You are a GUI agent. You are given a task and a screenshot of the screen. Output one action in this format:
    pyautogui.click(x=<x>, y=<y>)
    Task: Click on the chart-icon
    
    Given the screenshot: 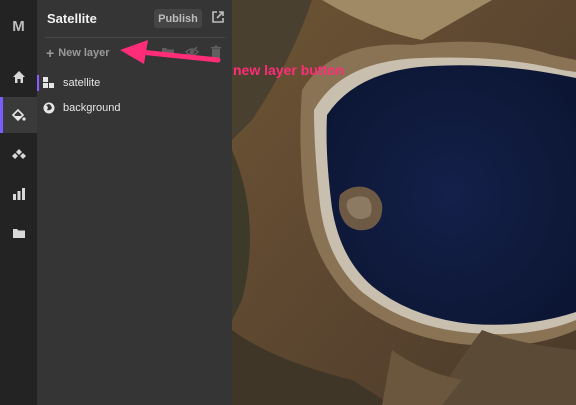 What is the action you would take?
    pyautogui.click(x=18, y=194)
    